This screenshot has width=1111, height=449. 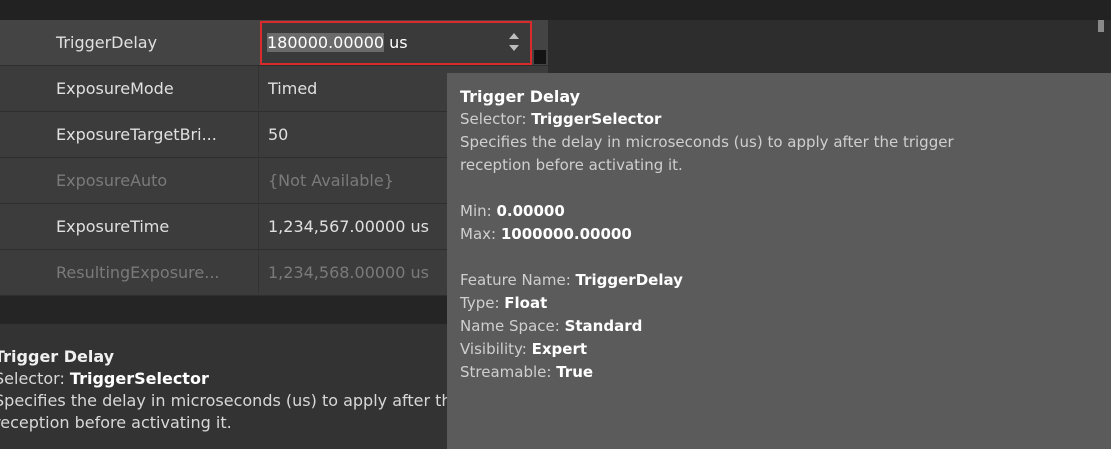 I want to click on value-unit: us, so click(x=396, y=42).